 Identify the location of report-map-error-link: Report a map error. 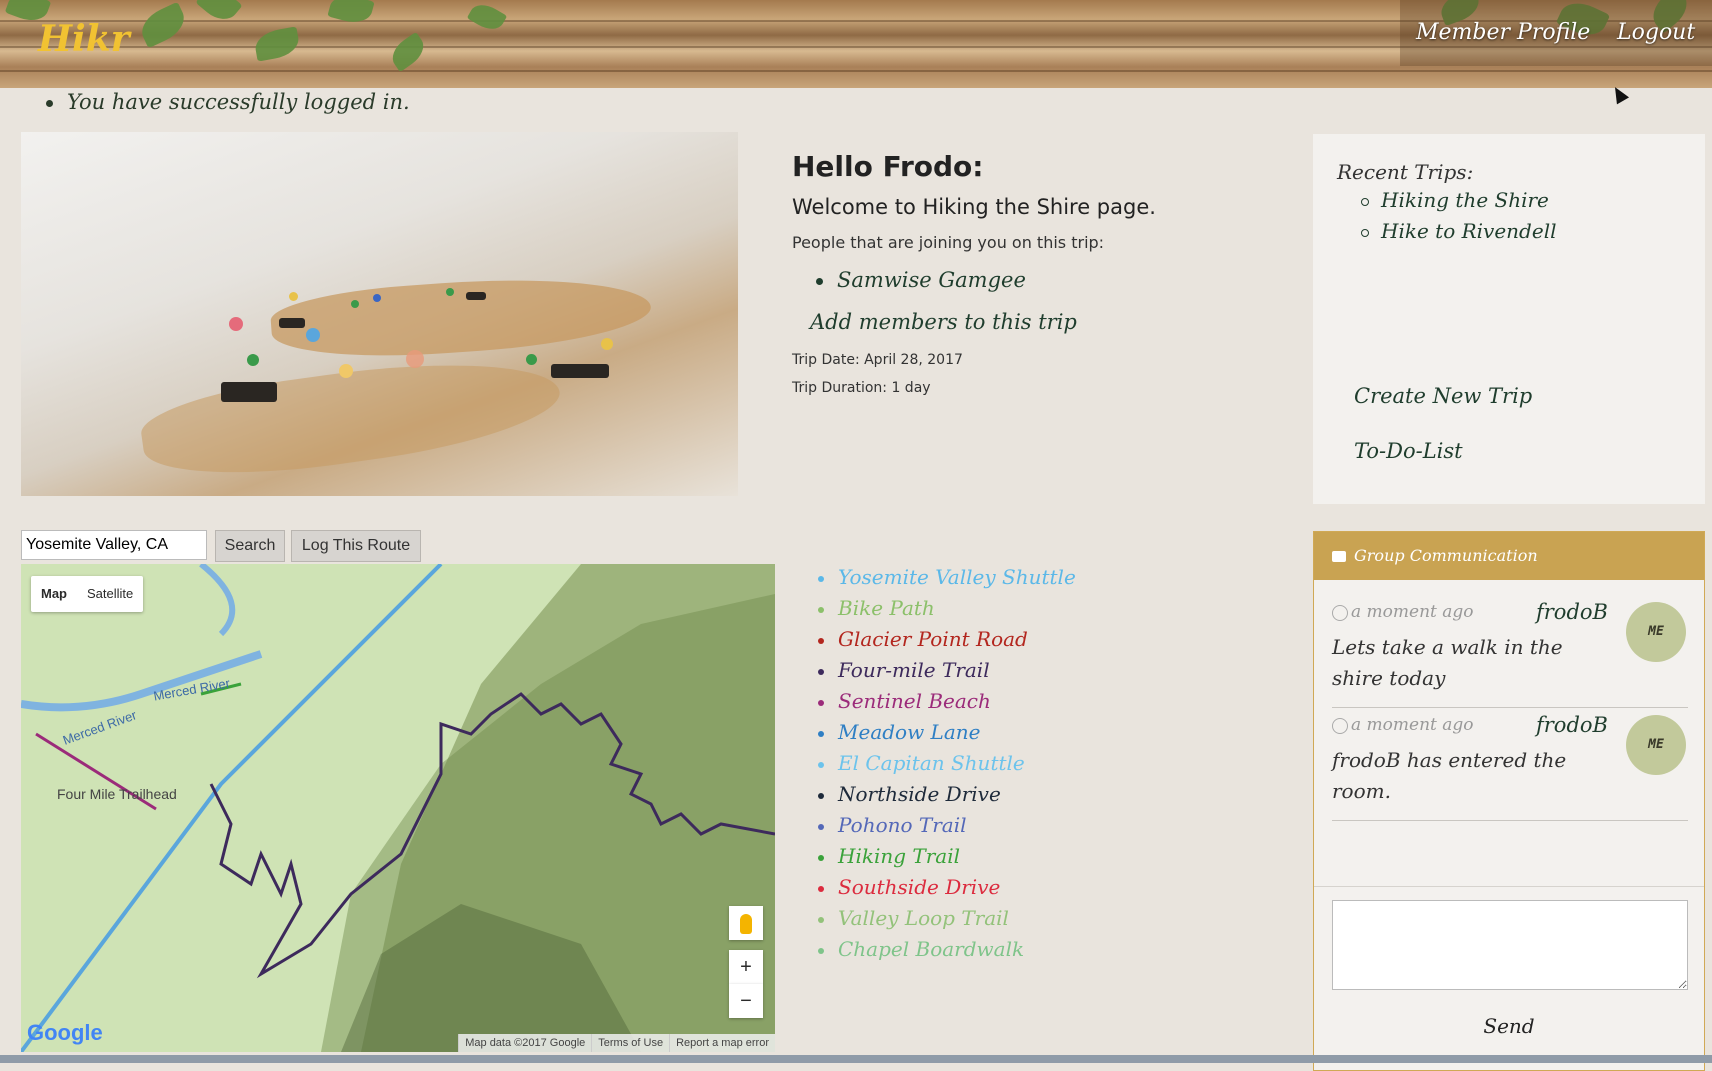
(722, 1043).